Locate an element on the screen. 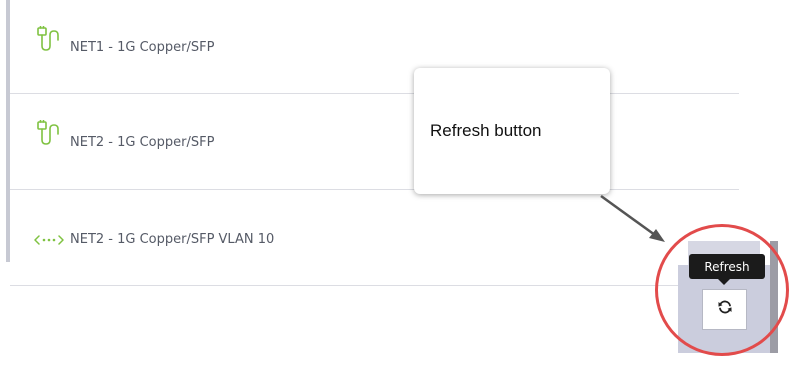  interface-label: NET1 - 1G Copper/SFP is located at coordinates (142, 47).